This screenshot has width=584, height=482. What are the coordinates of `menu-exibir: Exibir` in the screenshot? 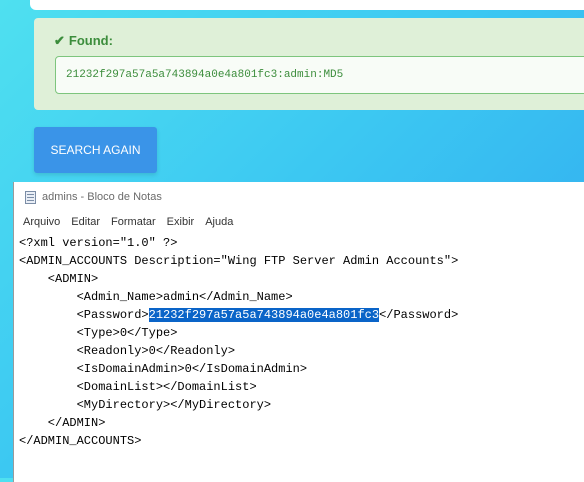 It's located at (181, 222).